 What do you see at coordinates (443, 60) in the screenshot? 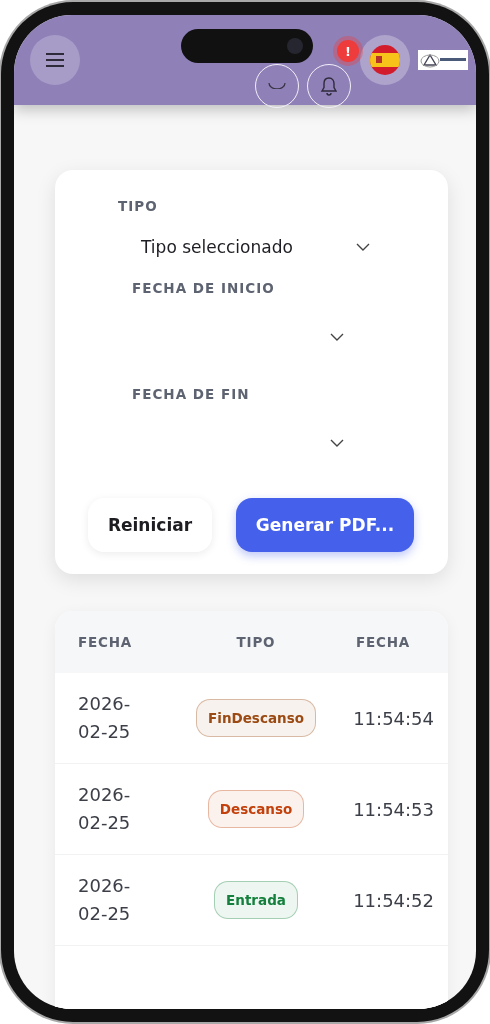
I see `logo-icon` at bounding box center [443, 60].